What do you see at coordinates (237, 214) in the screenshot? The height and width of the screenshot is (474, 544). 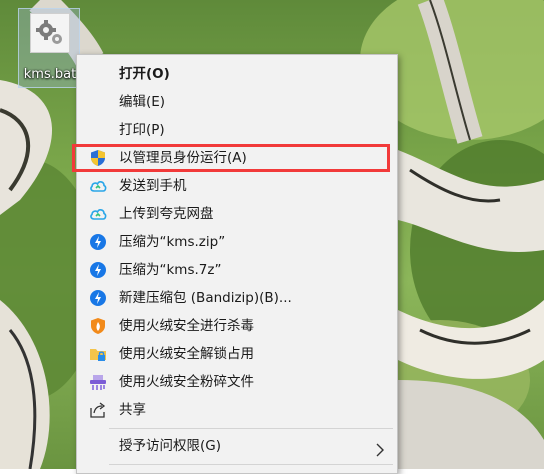 I see `menu-item-upload-quark: 上传到夸克网盘` at bounding box center [237, 214].